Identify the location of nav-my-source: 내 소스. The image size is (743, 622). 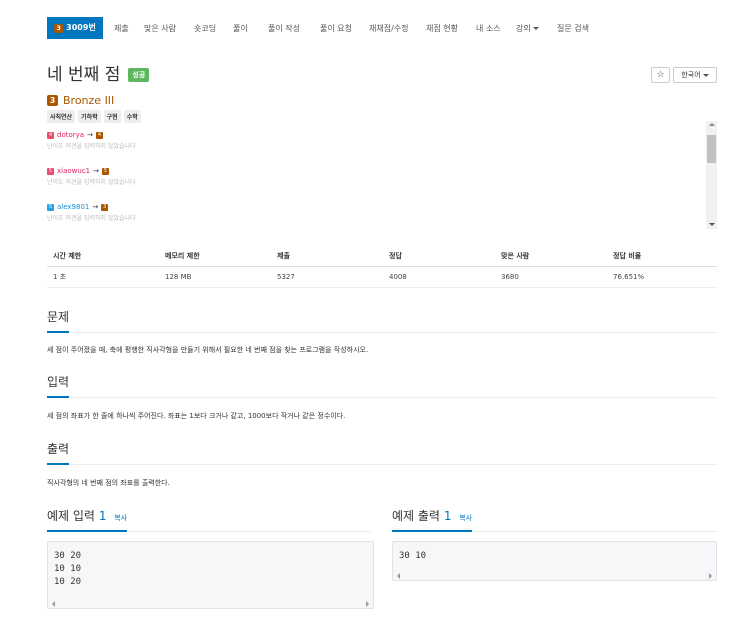
(488, 29).